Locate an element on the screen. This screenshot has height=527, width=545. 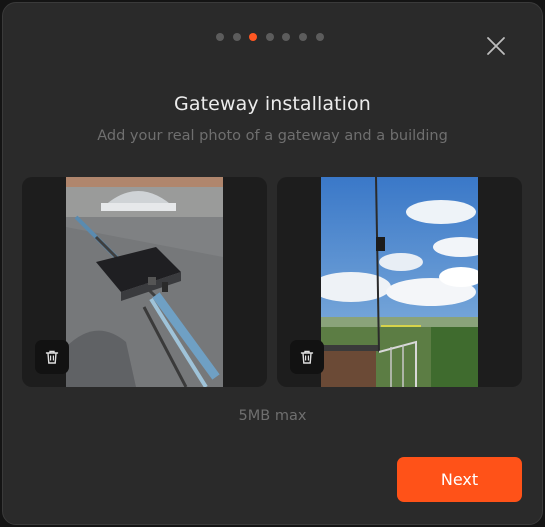
step-dot-active is located at coordinates (253, 37).